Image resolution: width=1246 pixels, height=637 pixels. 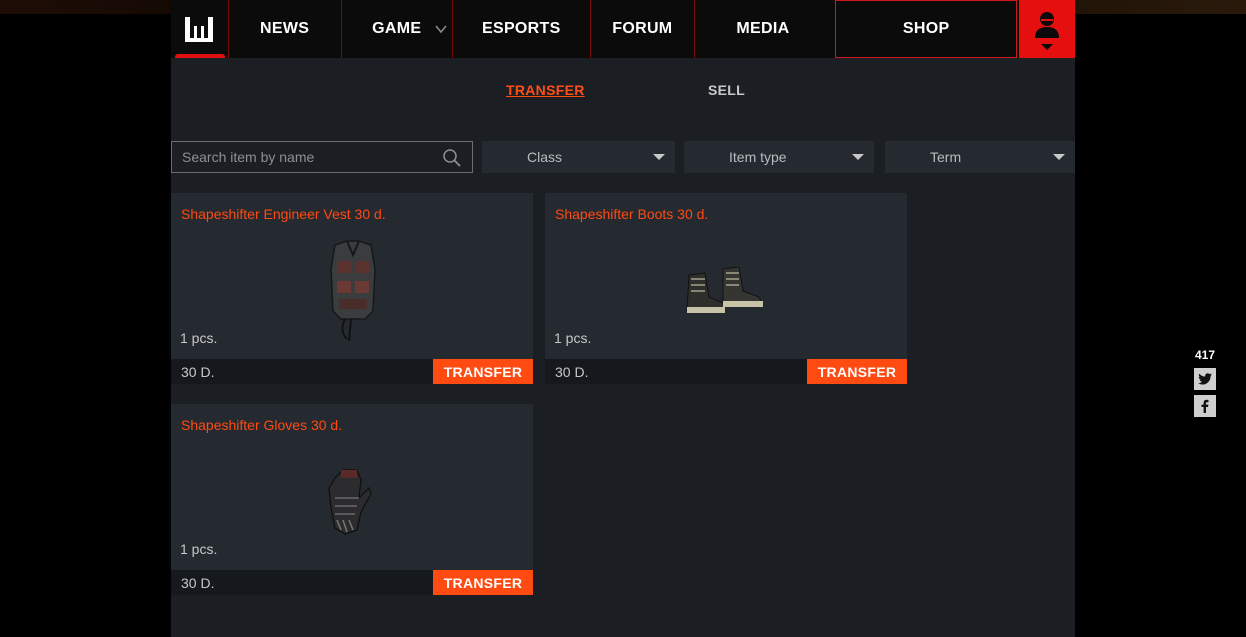 What do you see at coordinates (1205, 355) in the screenshot?
I see `share-count: 417` at bounding box center [1205, 355].